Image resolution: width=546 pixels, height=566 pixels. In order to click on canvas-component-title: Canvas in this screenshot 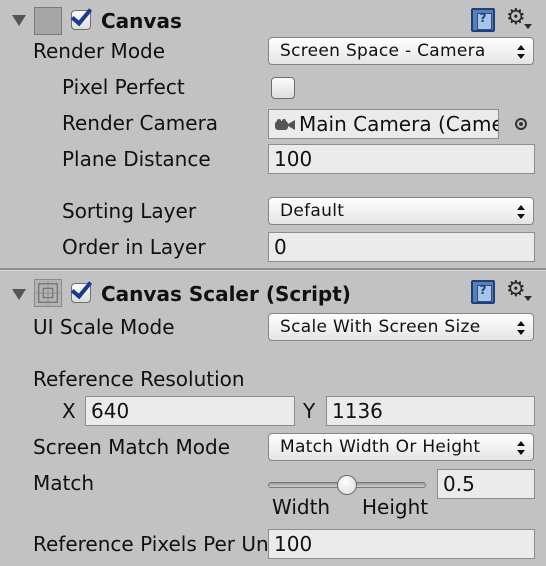, I will do `click(141, 21)`.